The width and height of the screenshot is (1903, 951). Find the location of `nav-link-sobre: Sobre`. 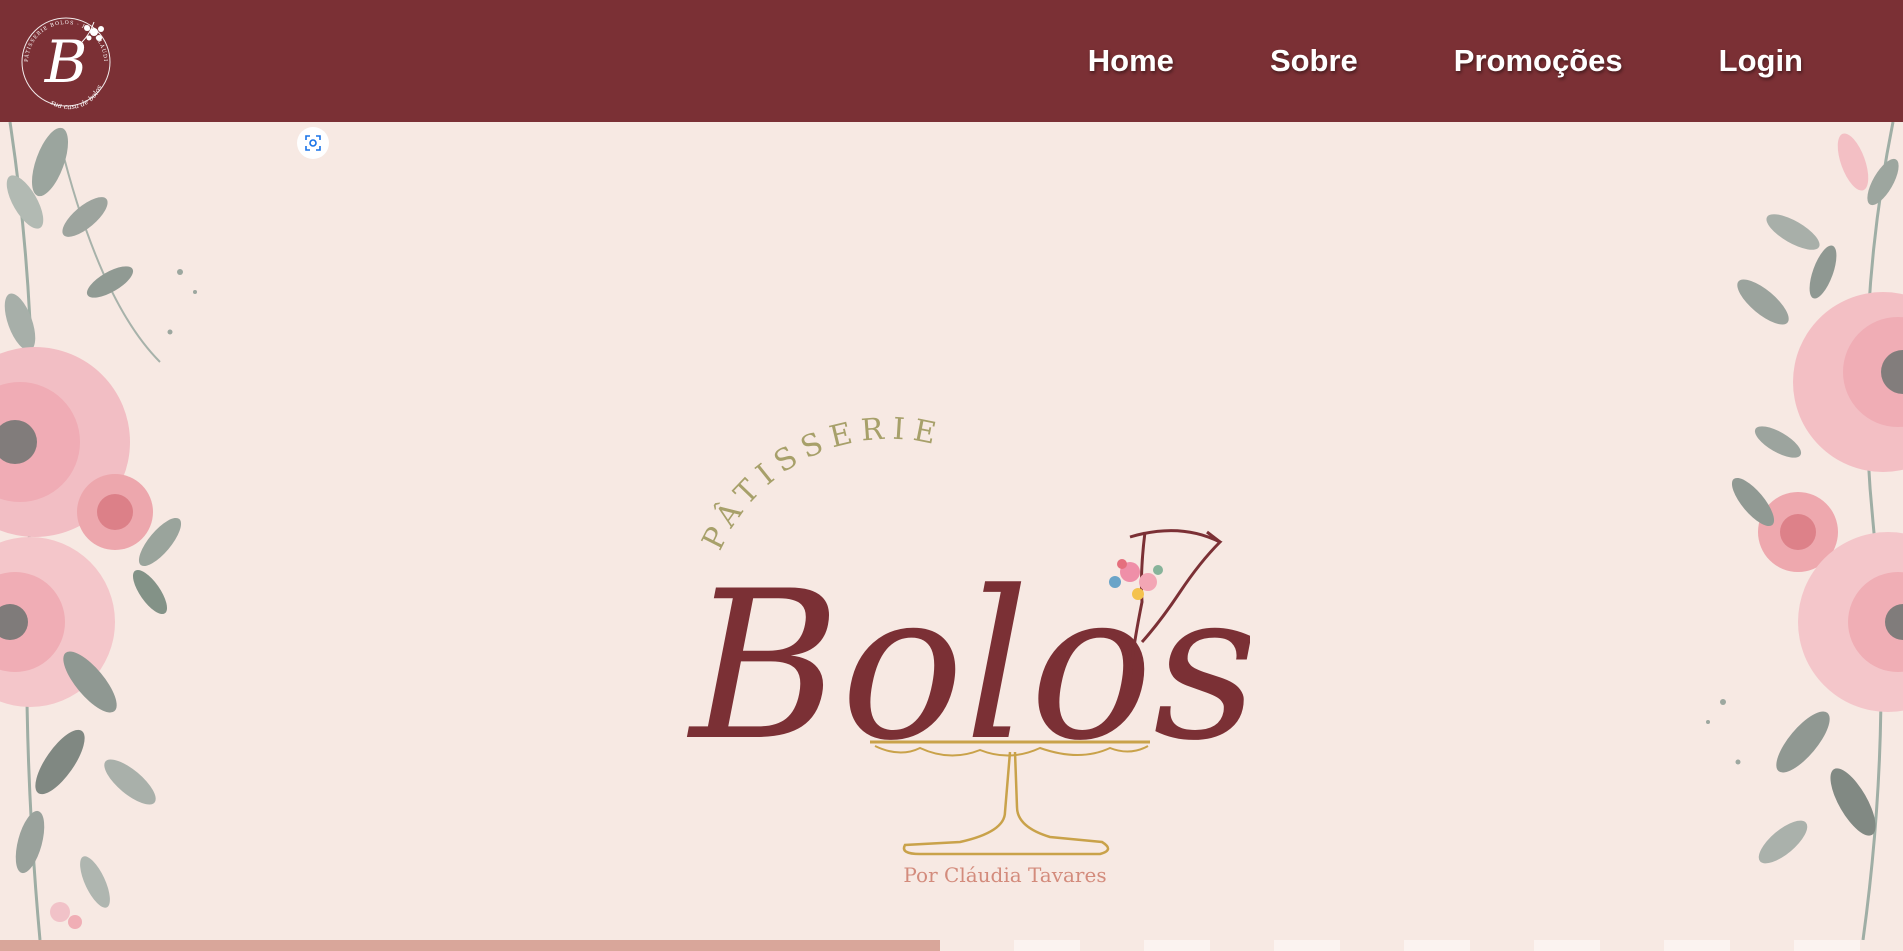

nav-link-sobre: Sobre is located at coordinates (1314, 61).